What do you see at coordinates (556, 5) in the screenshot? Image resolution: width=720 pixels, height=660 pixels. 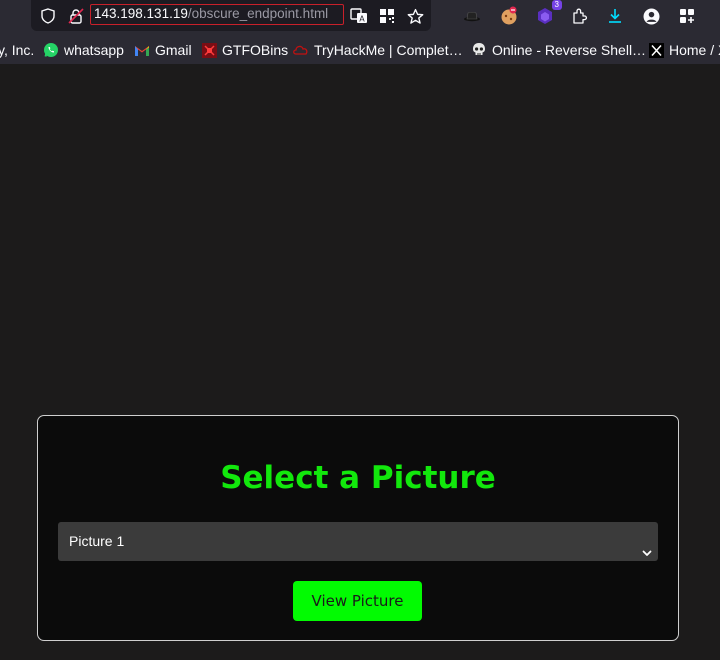 I see `extension-badge: 3` at bounding box center [556, 5].